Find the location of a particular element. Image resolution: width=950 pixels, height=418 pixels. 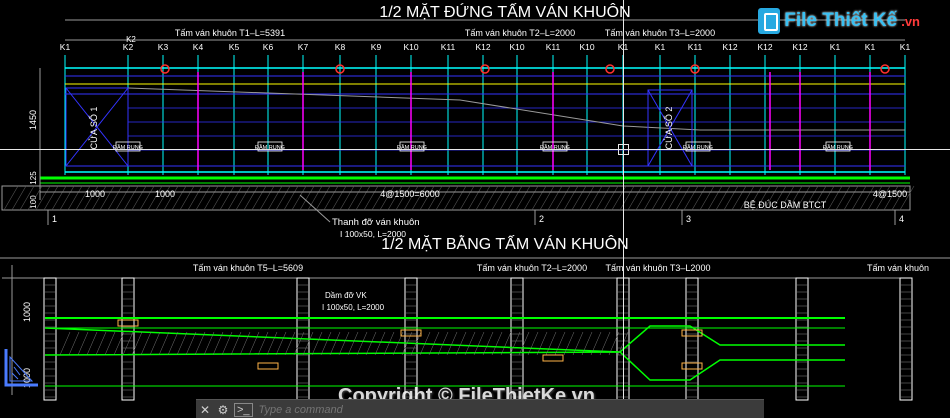

crosshair-vertical is located at coordinates (623, 199).